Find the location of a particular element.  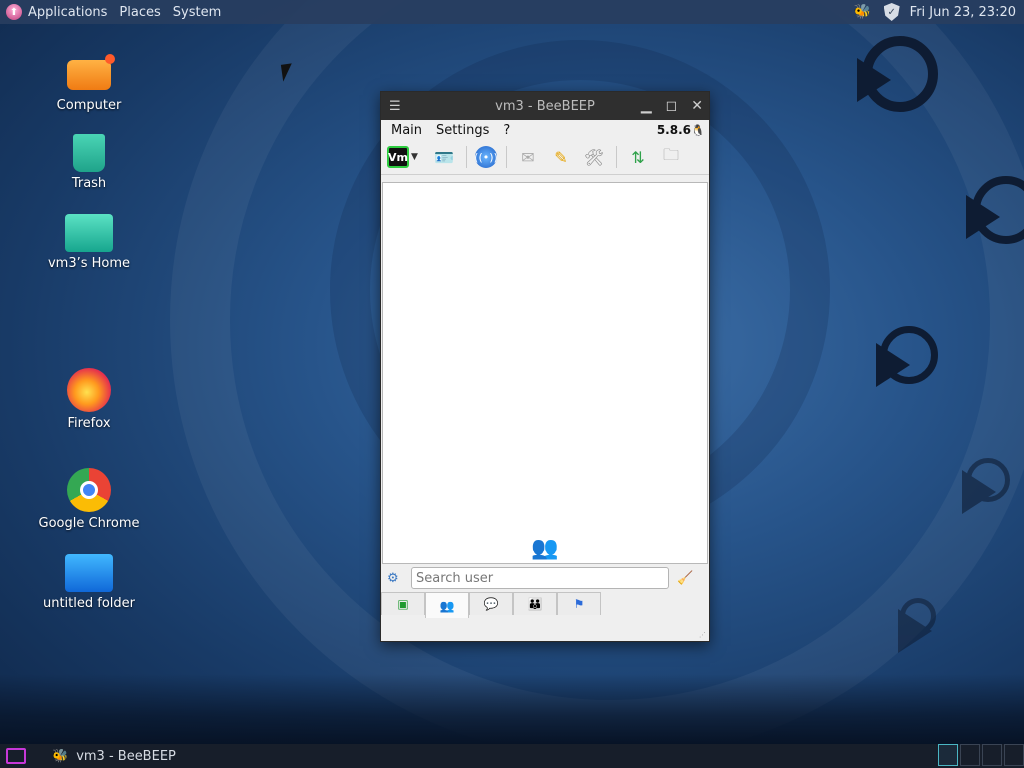

window-menu-icon: ☰ is located at coordinates (395, 106).